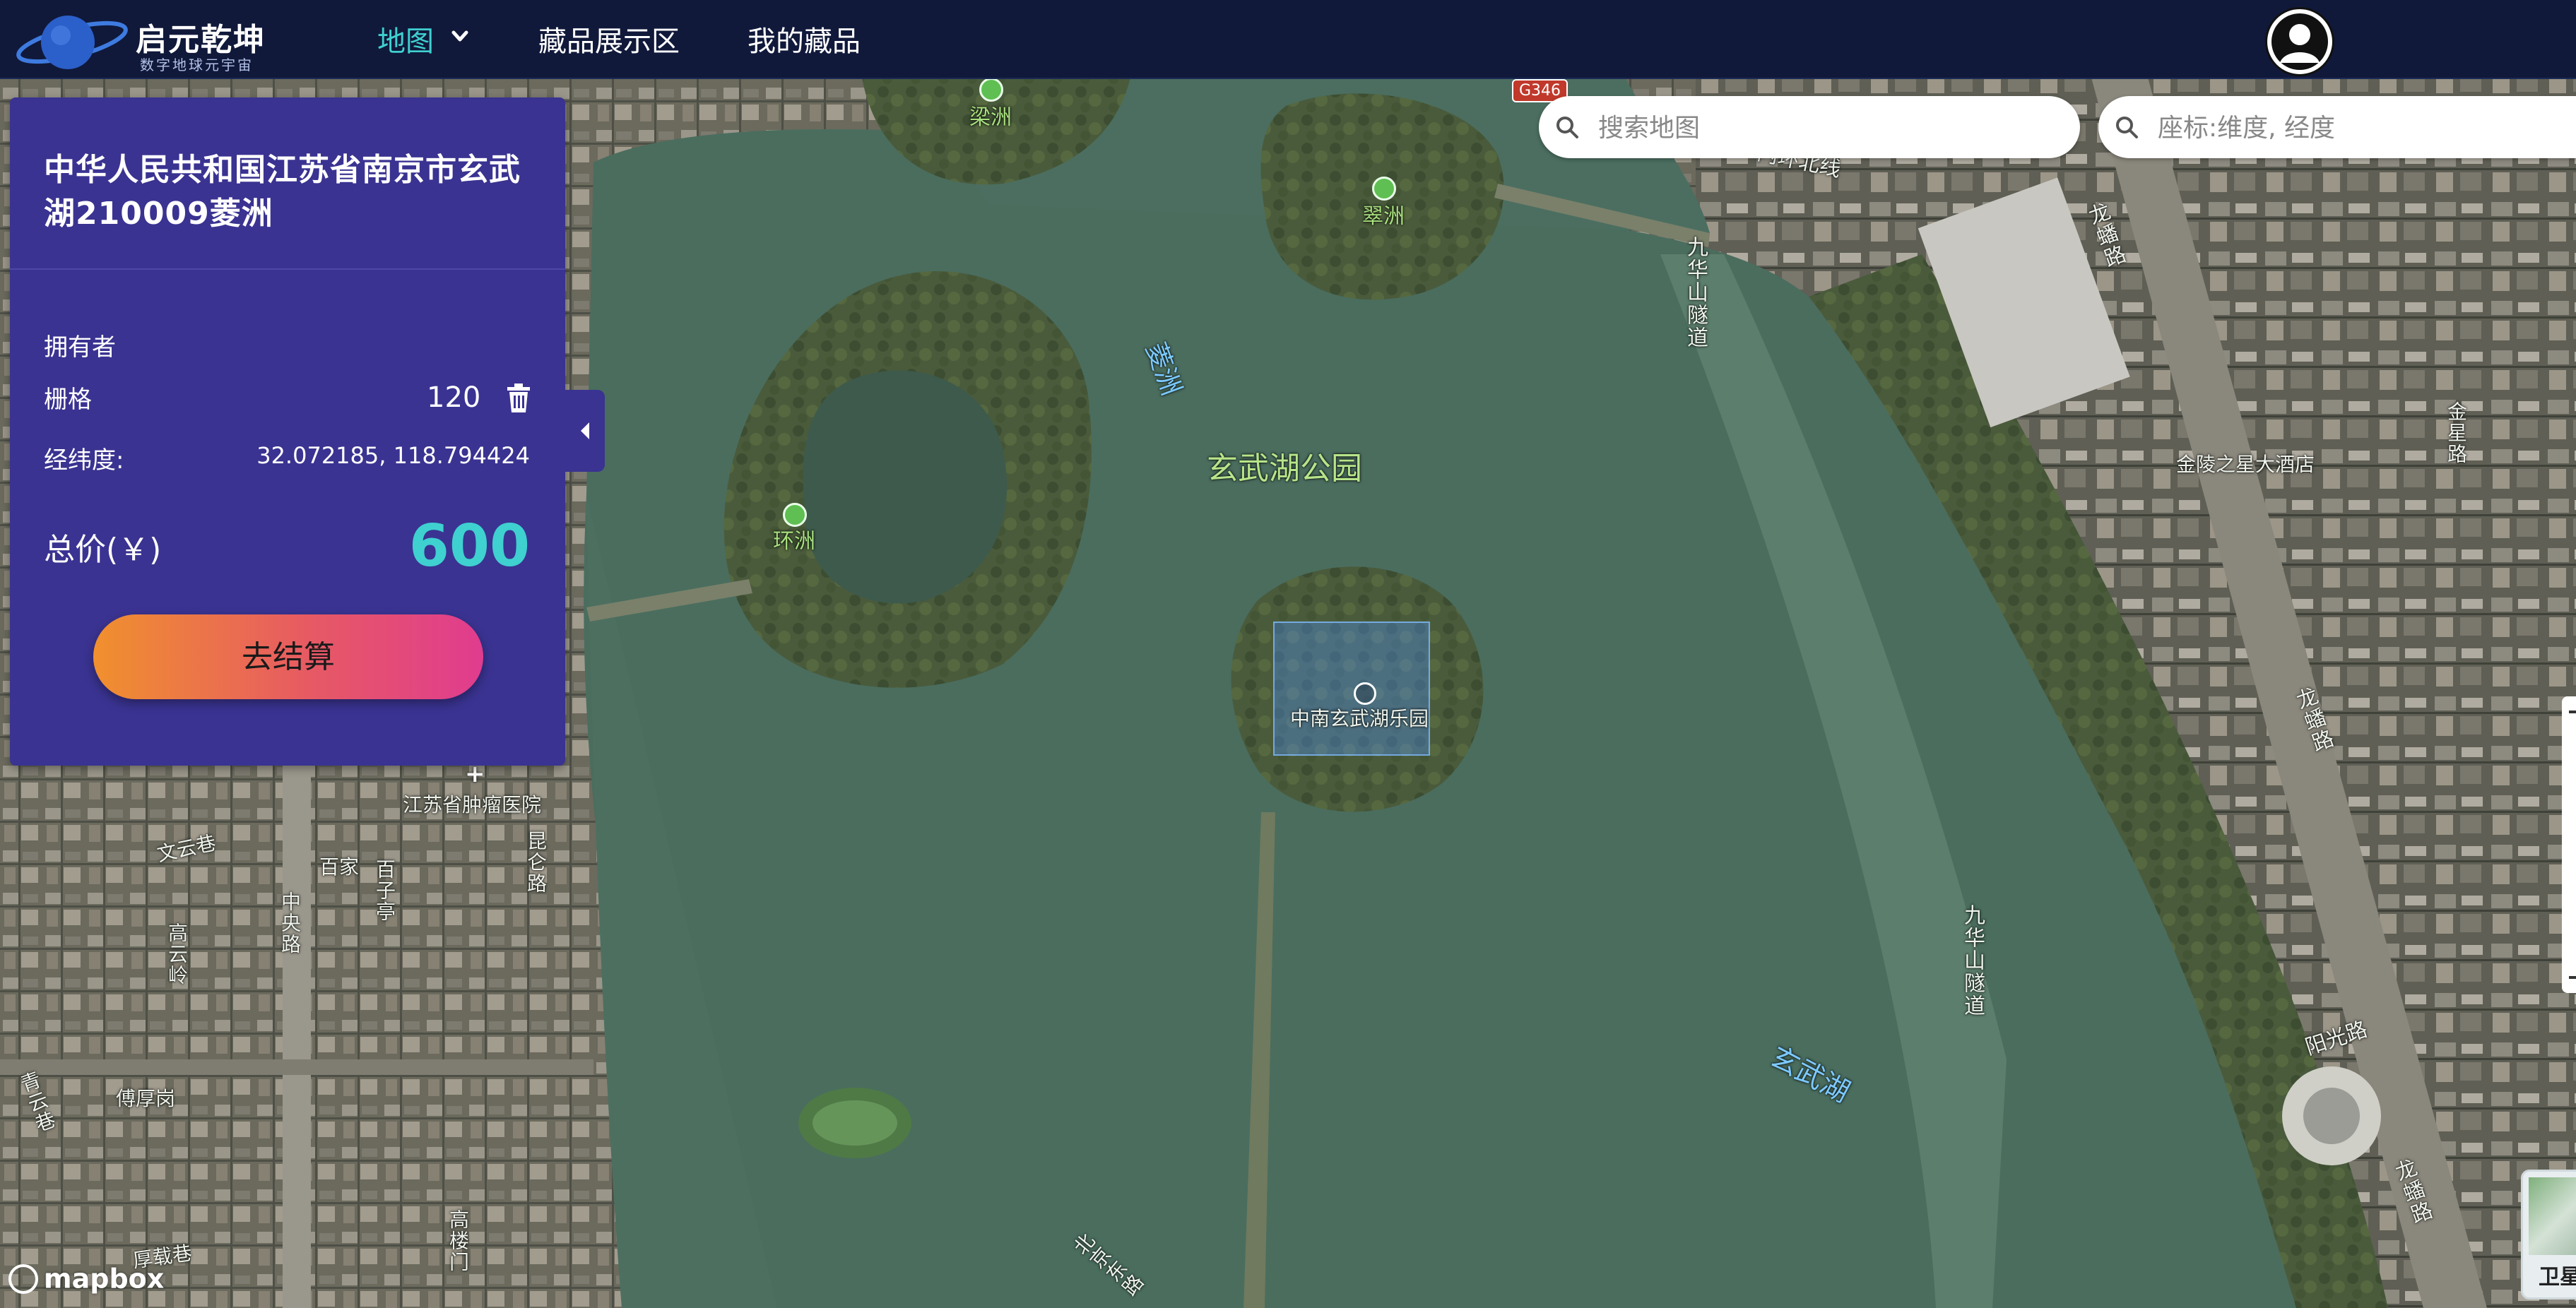  Describe the element at coordinates (146, 1099) in the screenshot. I see `map-label-fuhougang: 傅厚岗` at that location.